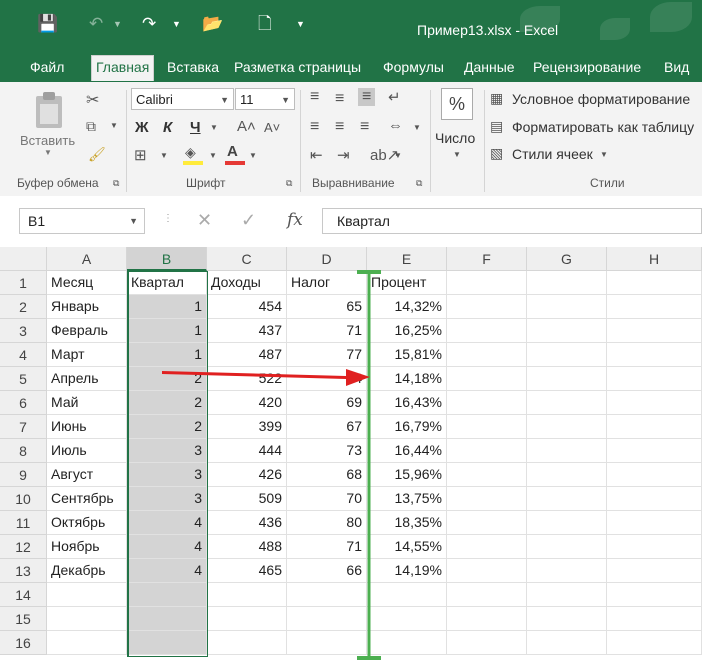 The width and height of the screenshot is (702, 667). I want to click on alignment-dialog-launcher-icon: ⧉, so click(419, 183).